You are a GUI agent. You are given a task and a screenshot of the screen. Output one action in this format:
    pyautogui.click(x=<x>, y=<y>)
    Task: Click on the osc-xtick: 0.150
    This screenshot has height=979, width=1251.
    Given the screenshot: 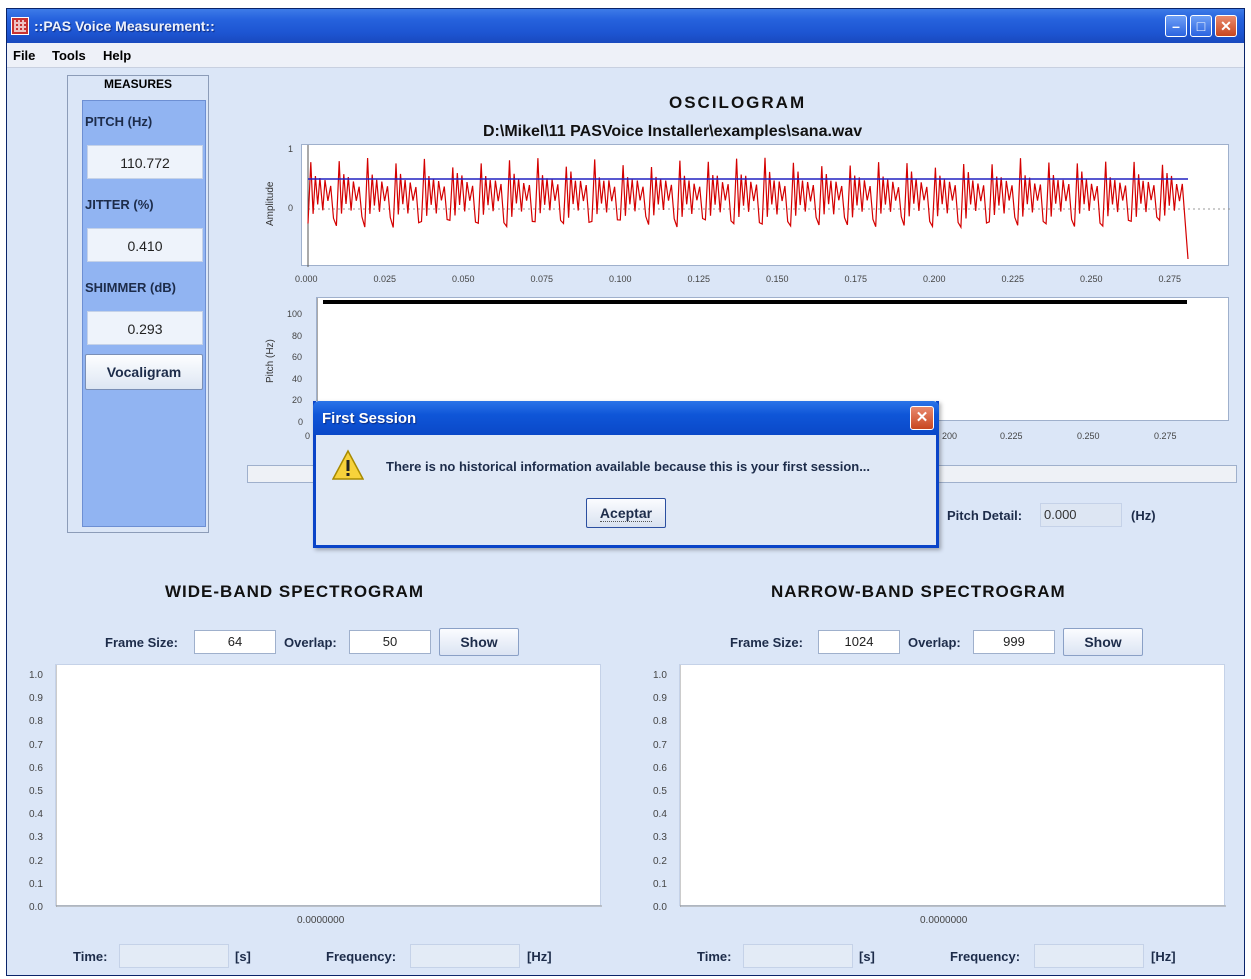 What is the action you would take?
    pyautogui.click(x=777, y=279)
    